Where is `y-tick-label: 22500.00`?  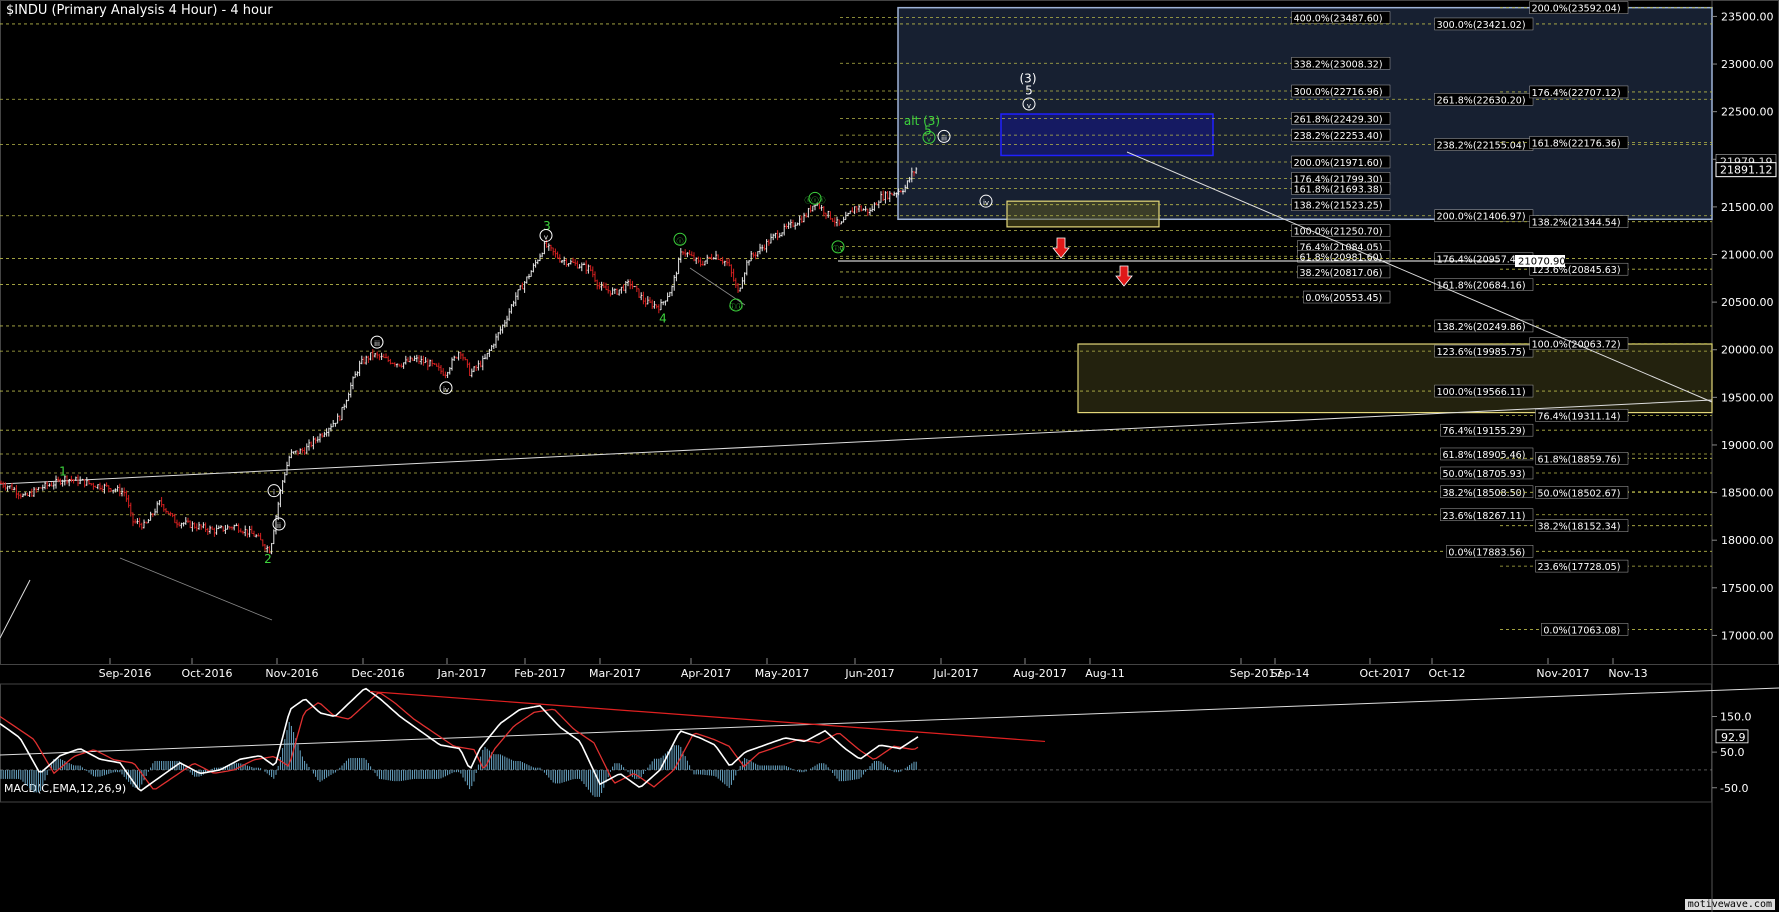 y-tick-label: 22500.00 is located at coordinates (1747, 112).